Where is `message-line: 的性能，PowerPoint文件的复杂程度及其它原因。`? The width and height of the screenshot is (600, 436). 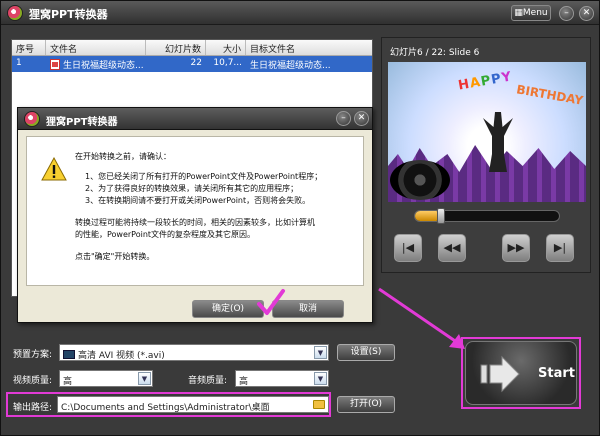
message-line: 的性能，PowerPoint文件的复杂程度及其它原因。 is located at coordinates (165, 234).